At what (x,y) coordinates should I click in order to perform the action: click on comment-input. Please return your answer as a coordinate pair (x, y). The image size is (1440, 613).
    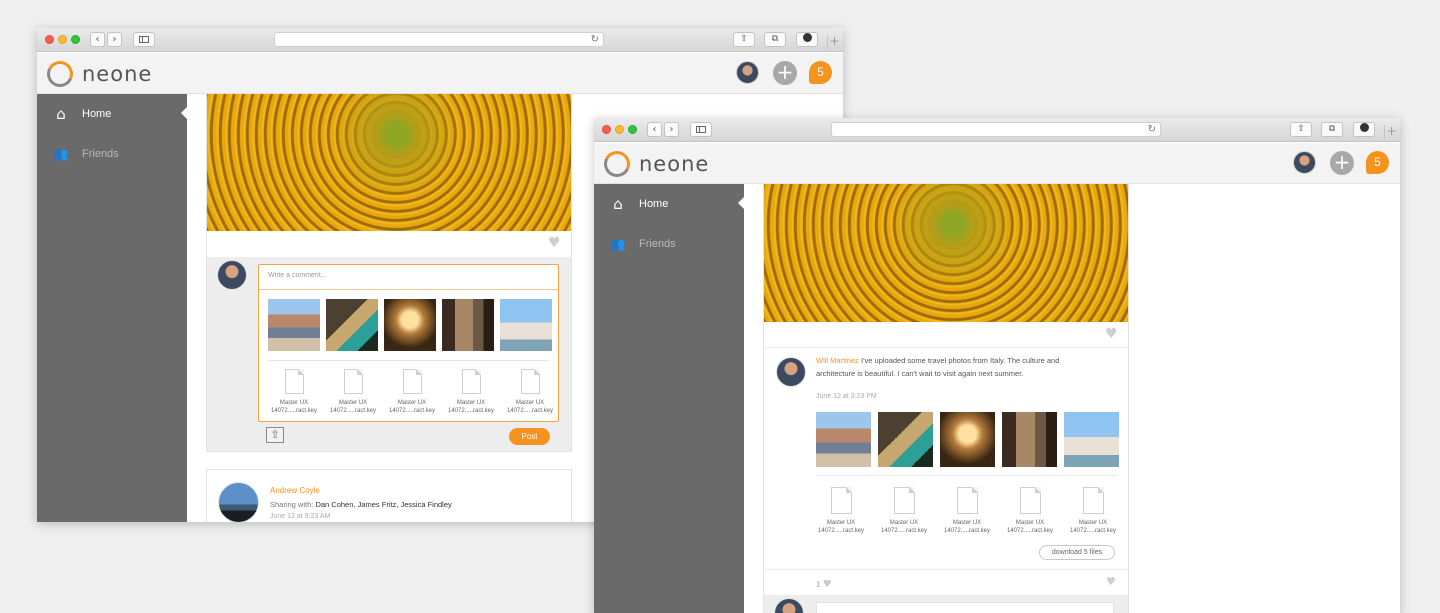
    Looking at the image, I should click on (965, 607).